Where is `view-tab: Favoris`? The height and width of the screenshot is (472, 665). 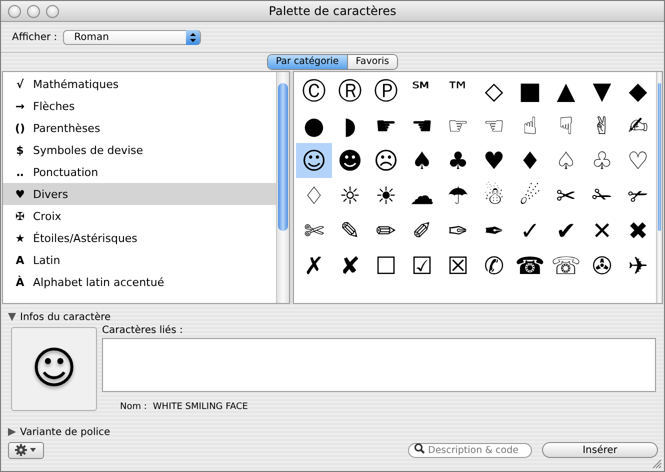
view-tab: Favoris is located at coordinates (372, 62).